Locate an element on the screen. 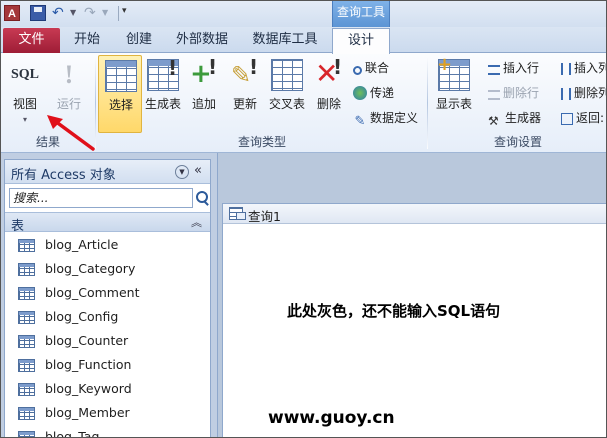  list-item: blog_Function is located at coordinates (107, 366).